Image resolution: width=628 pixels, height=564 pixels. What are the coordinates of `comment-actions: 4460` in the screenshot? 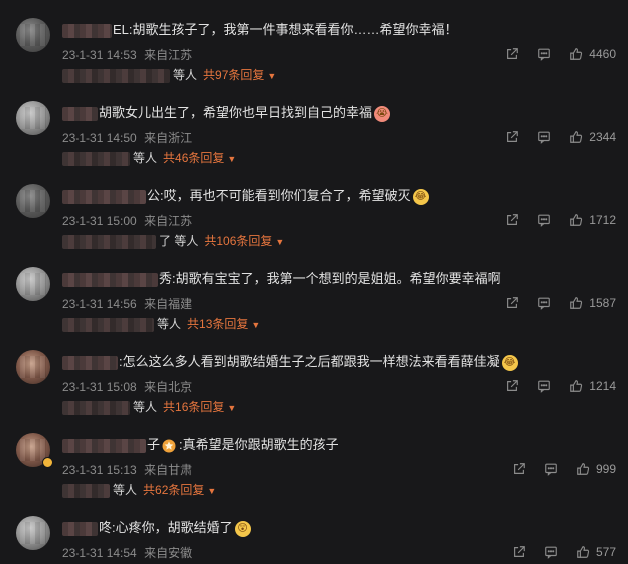 It's located at (560, 54).